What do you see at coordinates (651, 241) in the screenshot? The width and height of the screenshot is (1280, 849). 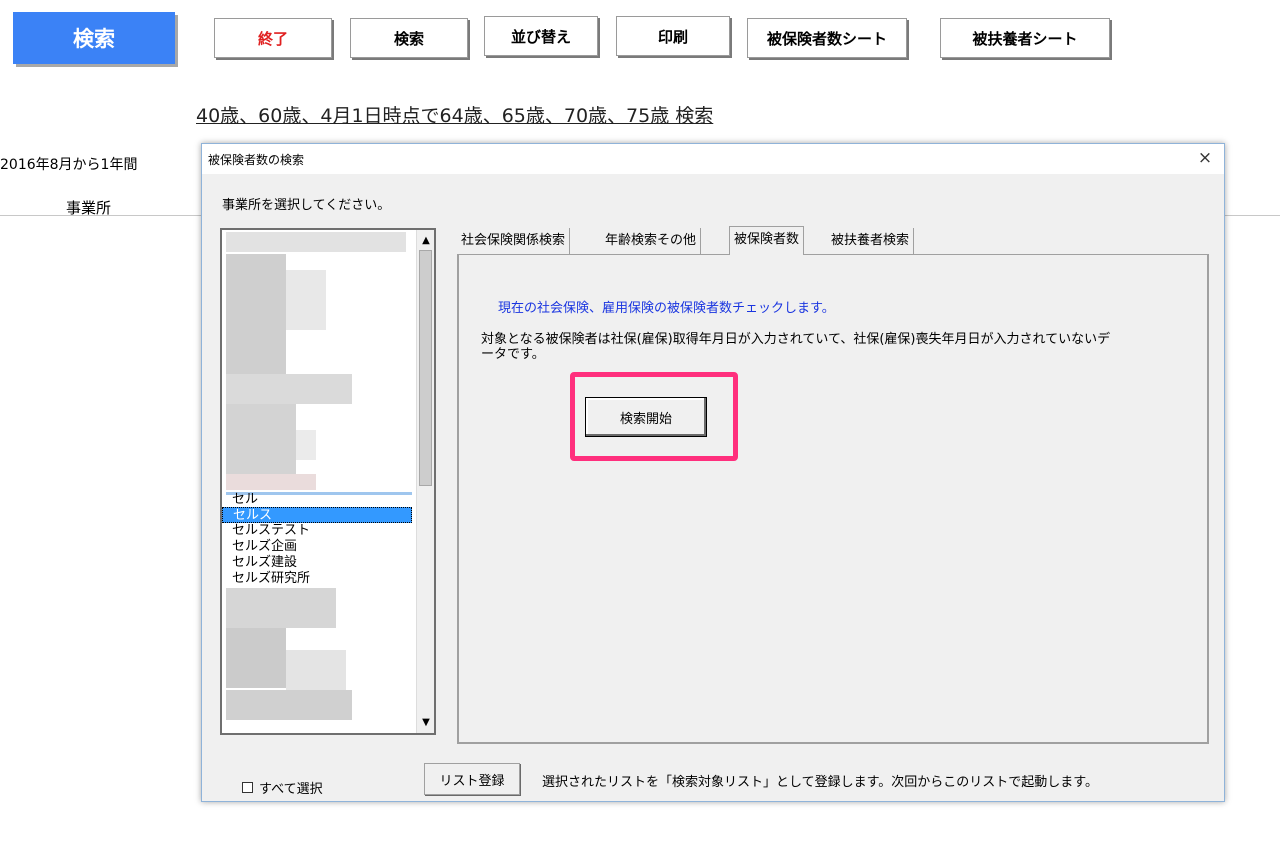 I see `tab-age-search-other: 年齢検索その他` at bounding box center [651, 241].